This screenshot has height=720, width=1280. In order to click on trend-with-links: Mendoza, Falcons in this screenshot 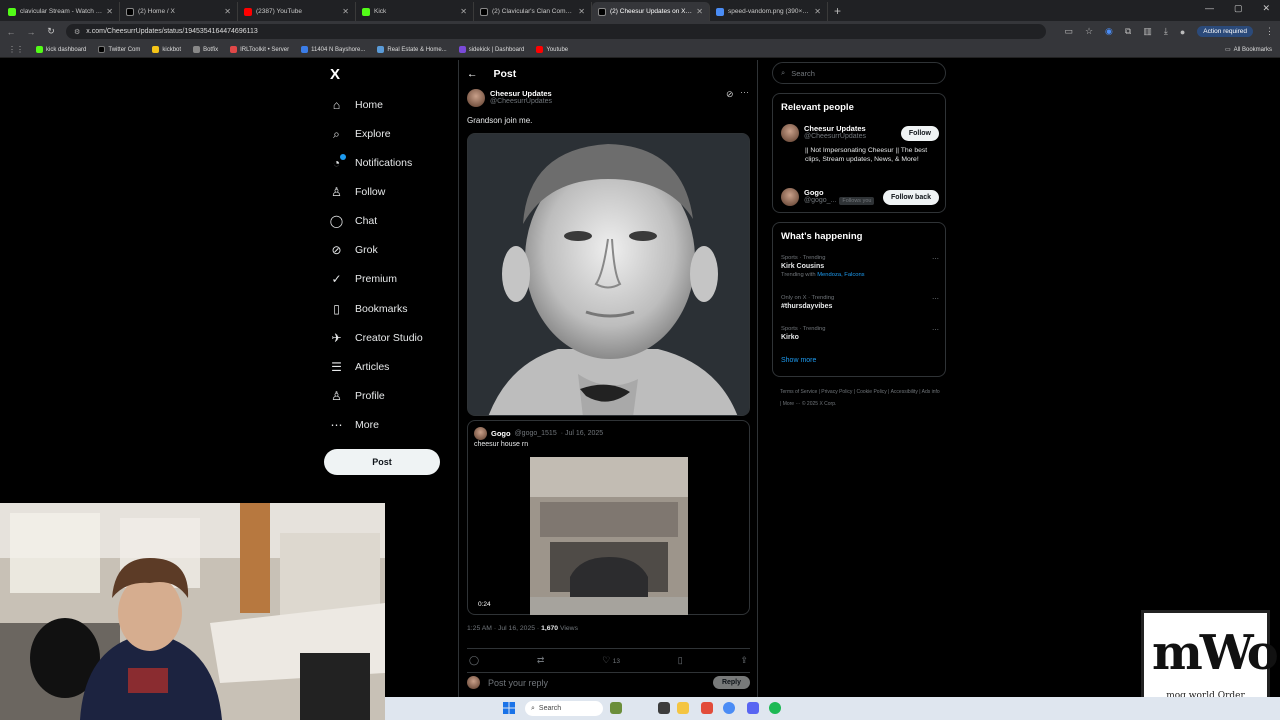, I will do `click(840, 275)`.